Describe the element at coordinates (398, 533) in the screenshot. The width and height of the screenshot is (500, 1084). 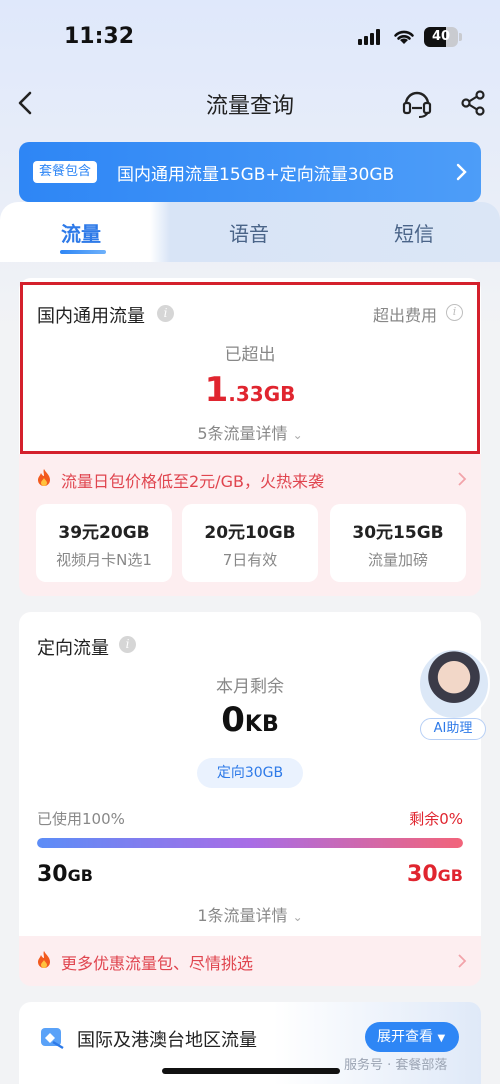
I see `package-title: 30元15GB` at that location.